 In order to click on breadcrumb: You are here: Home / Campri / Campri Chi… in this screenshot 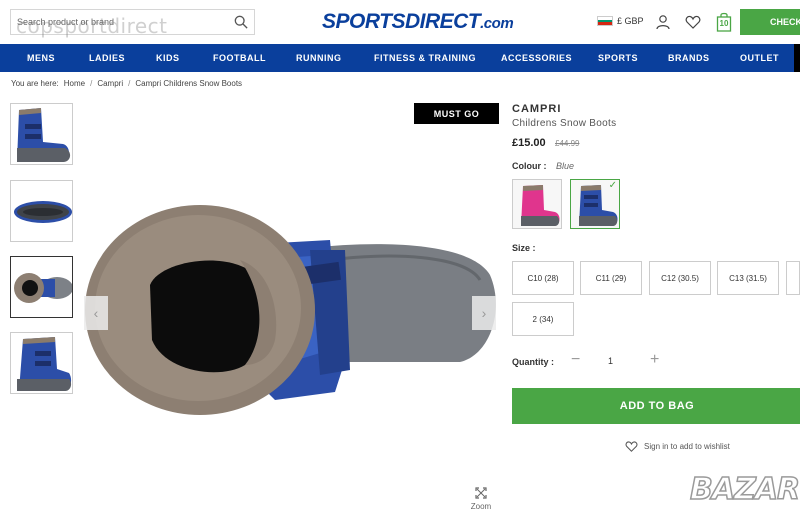, I will do `click(126, 83)`.